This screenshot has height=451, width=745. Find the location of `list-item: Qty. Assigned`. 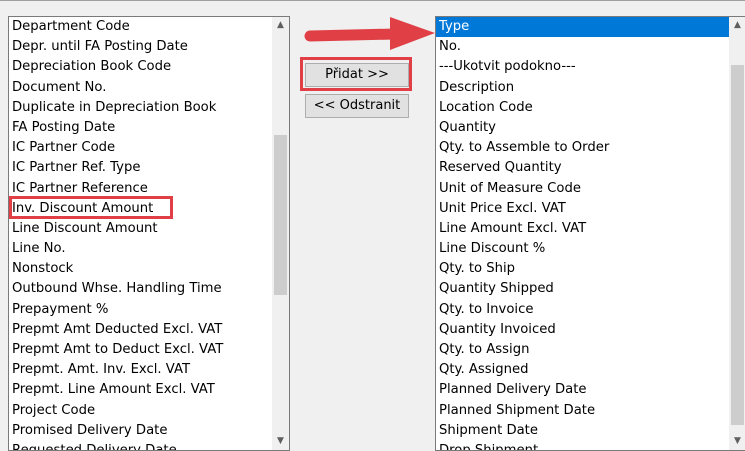

list-item: Qty. Assigned is located at coordinates (590, 370).